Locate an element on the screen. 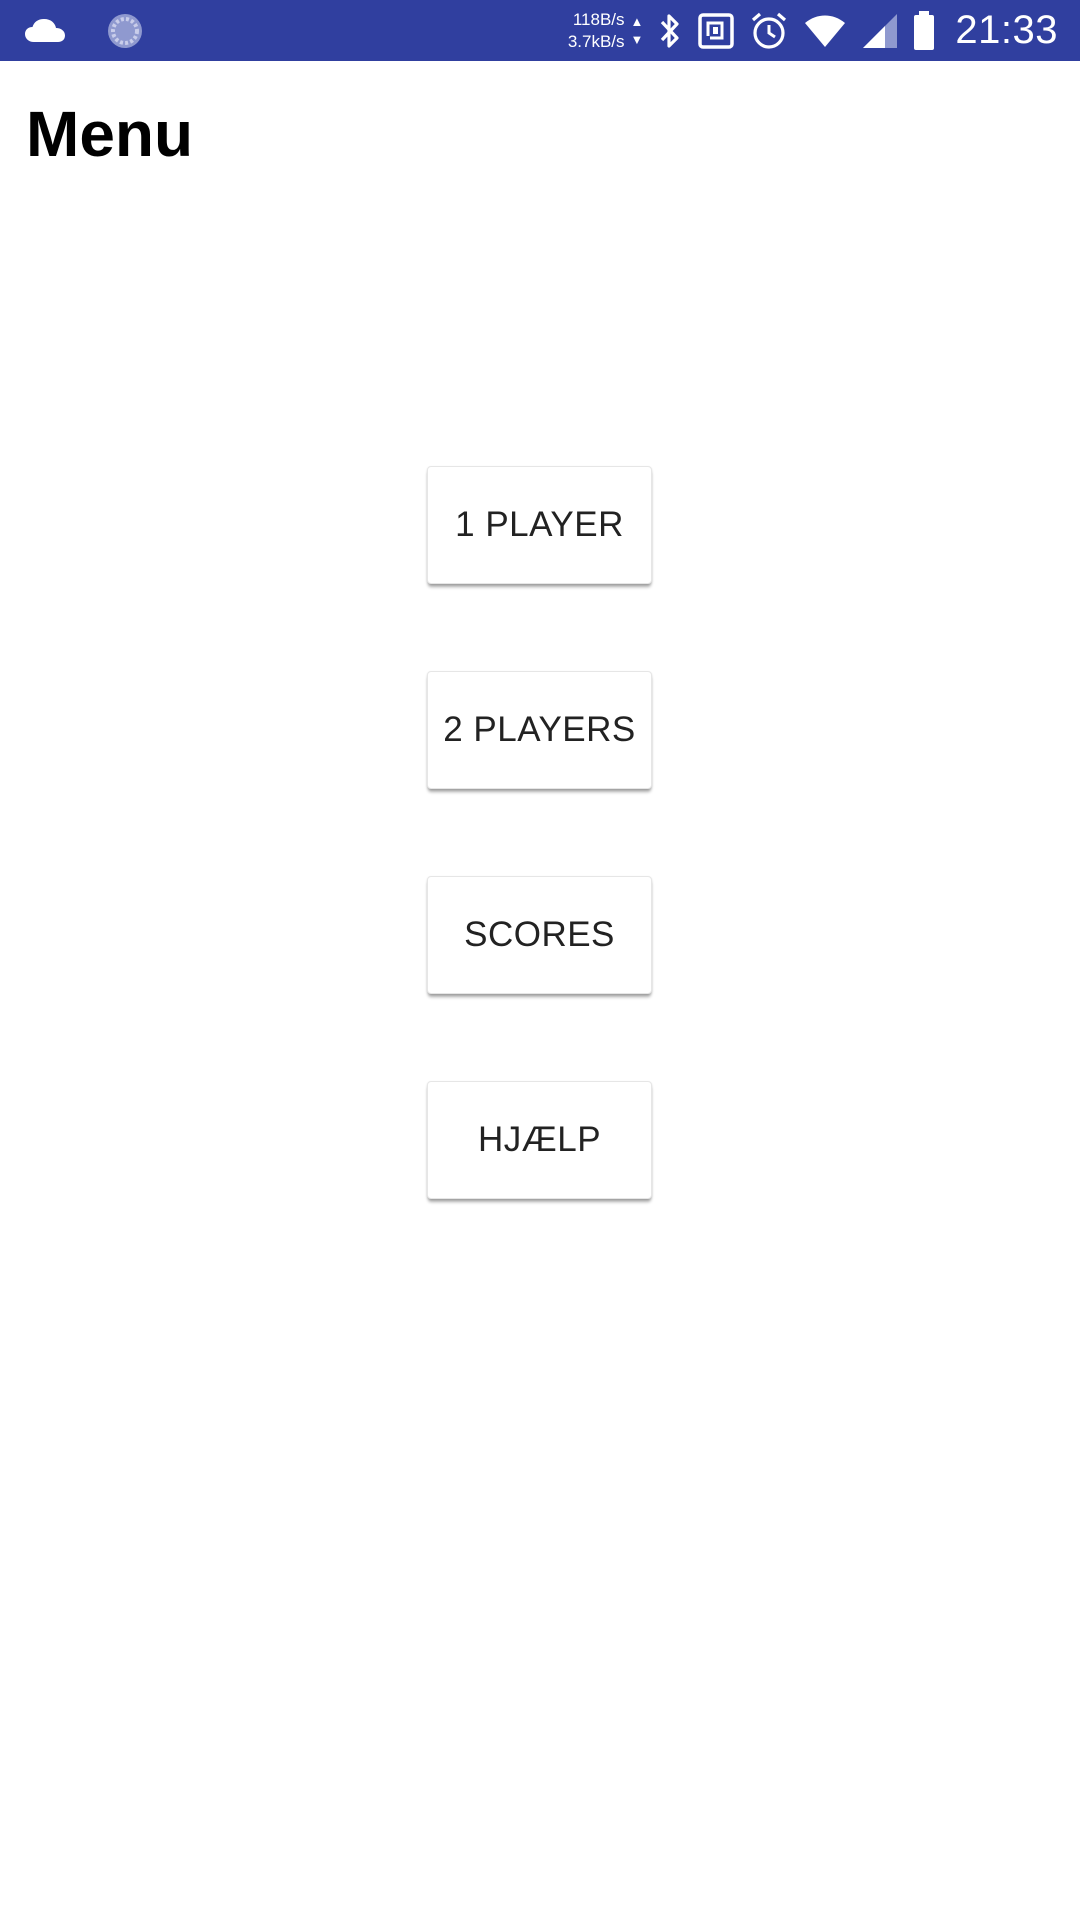  scores-button: SCORES is located at coordinates (539, 935).